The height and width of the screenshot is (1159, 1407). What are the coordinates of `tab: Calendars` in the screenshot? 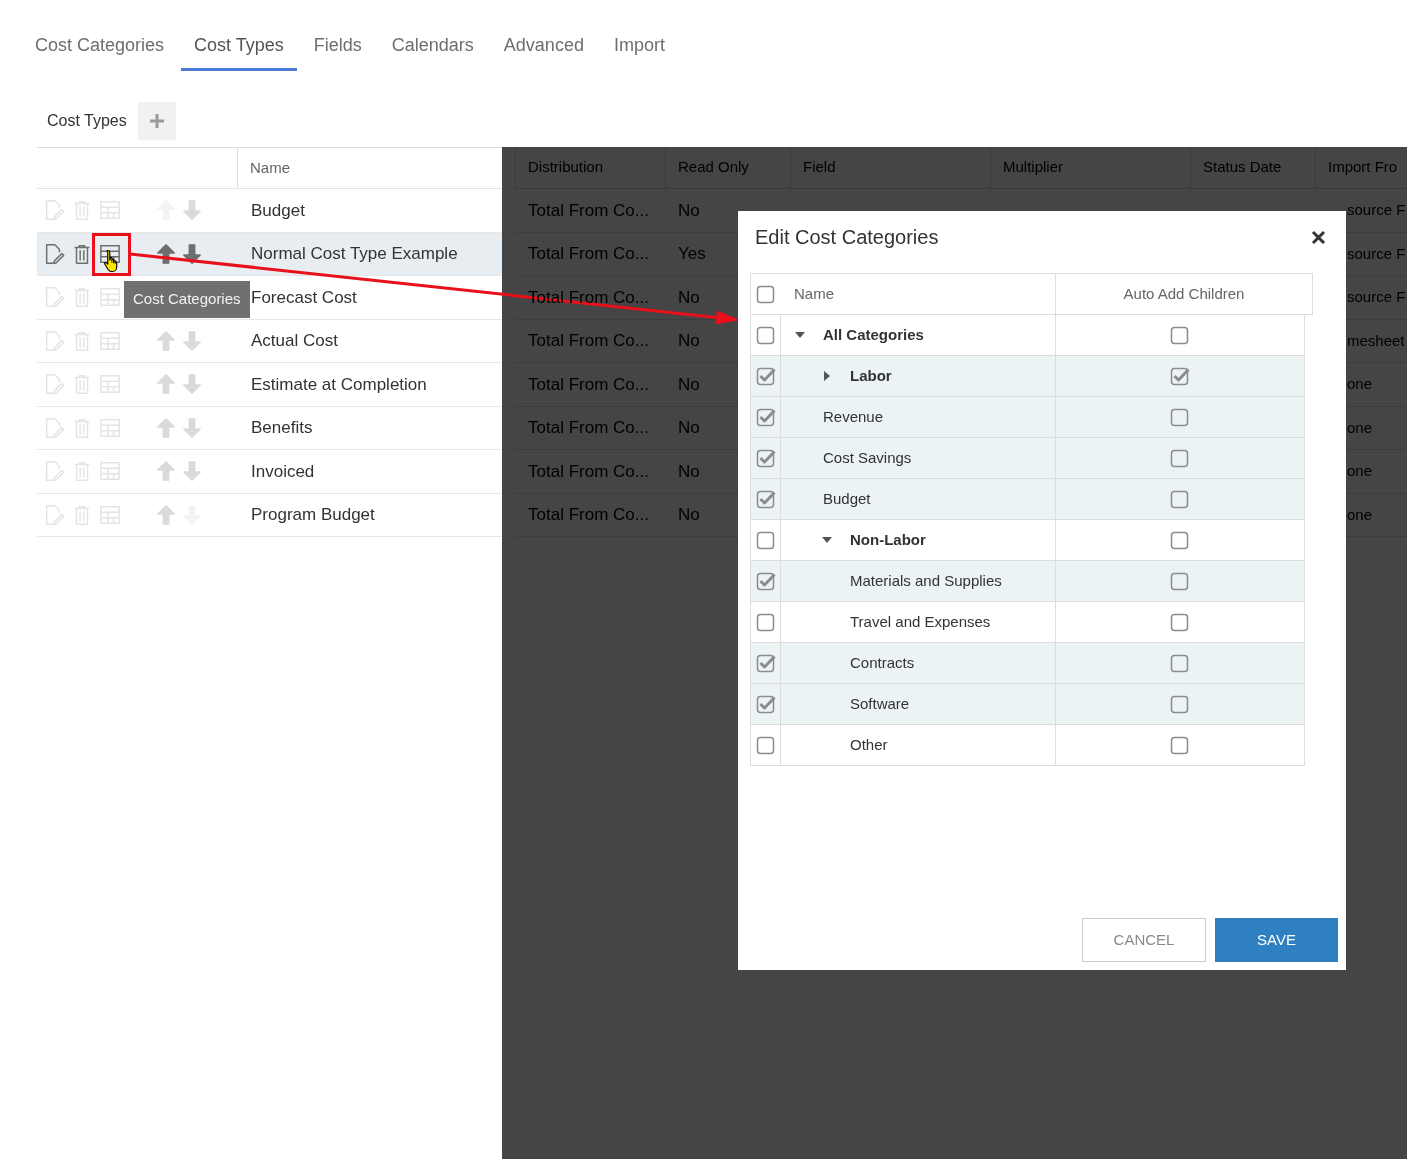 It's located at (432, 46).